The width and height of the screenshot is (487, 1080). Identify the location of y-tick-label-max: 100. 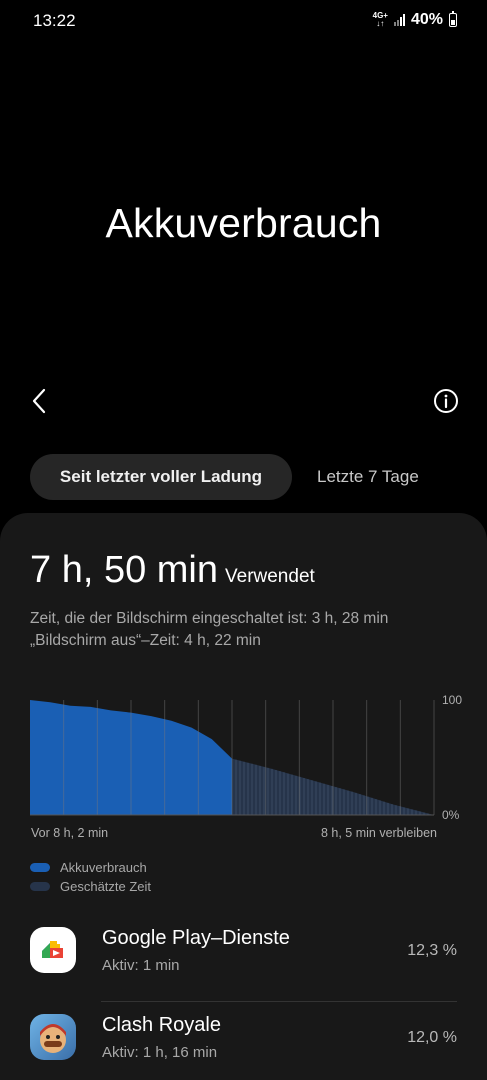
(452, 700).